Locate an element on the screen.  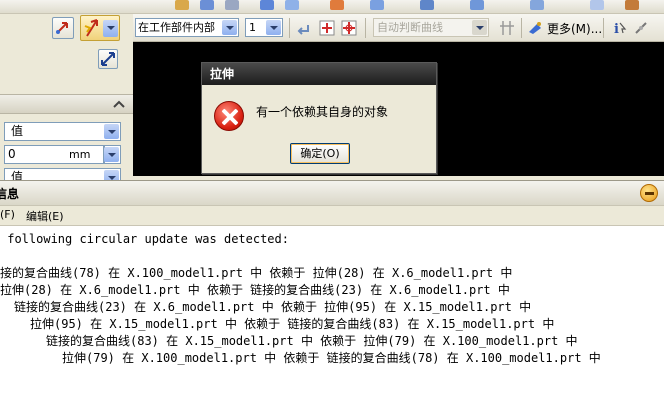
reverse-direction-icon is located at coordinates (108, 59).